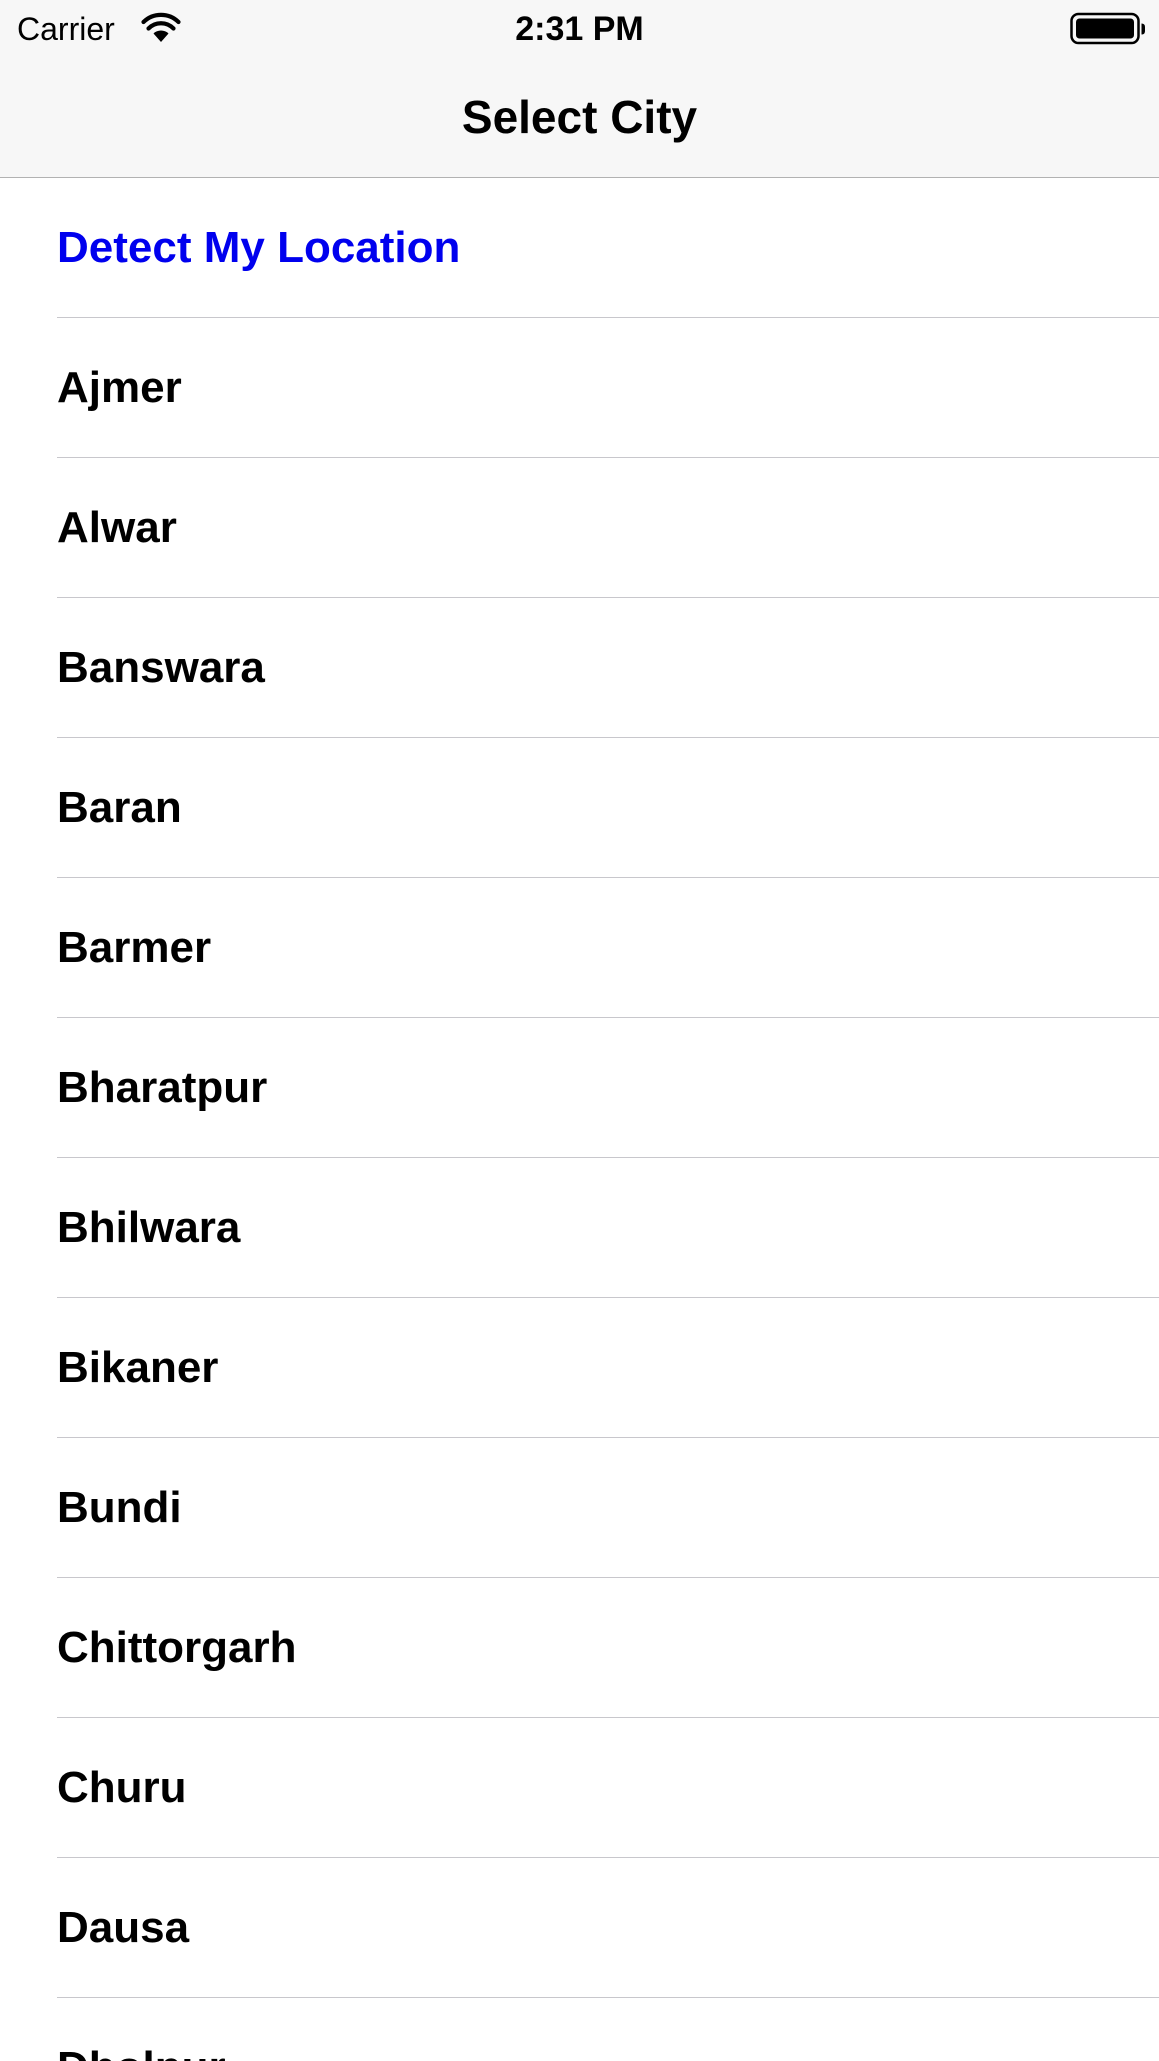  I want to click on city-row-bundi: Bundi, so click(579, 1508).